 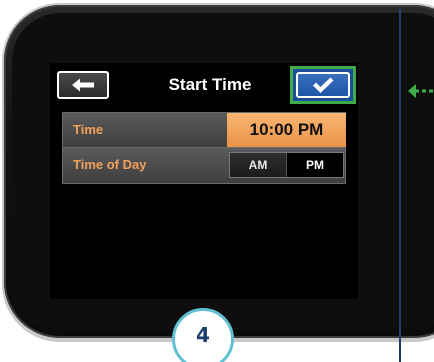 What do you see at coordinates (400, 185) in the screenshot?
I see `divider-line` at bounding box center [400, 185].